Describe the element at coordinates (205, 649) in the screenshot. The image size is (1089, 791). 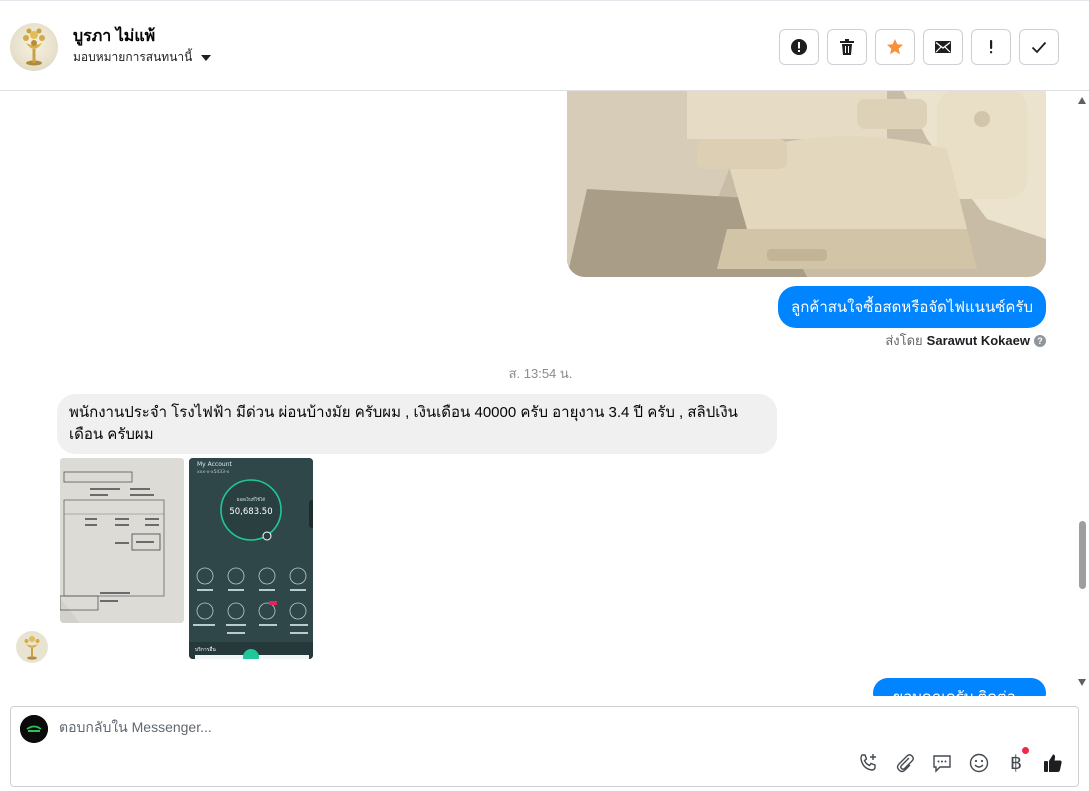
I see `services-label-text: บริการอื่น` at that location.